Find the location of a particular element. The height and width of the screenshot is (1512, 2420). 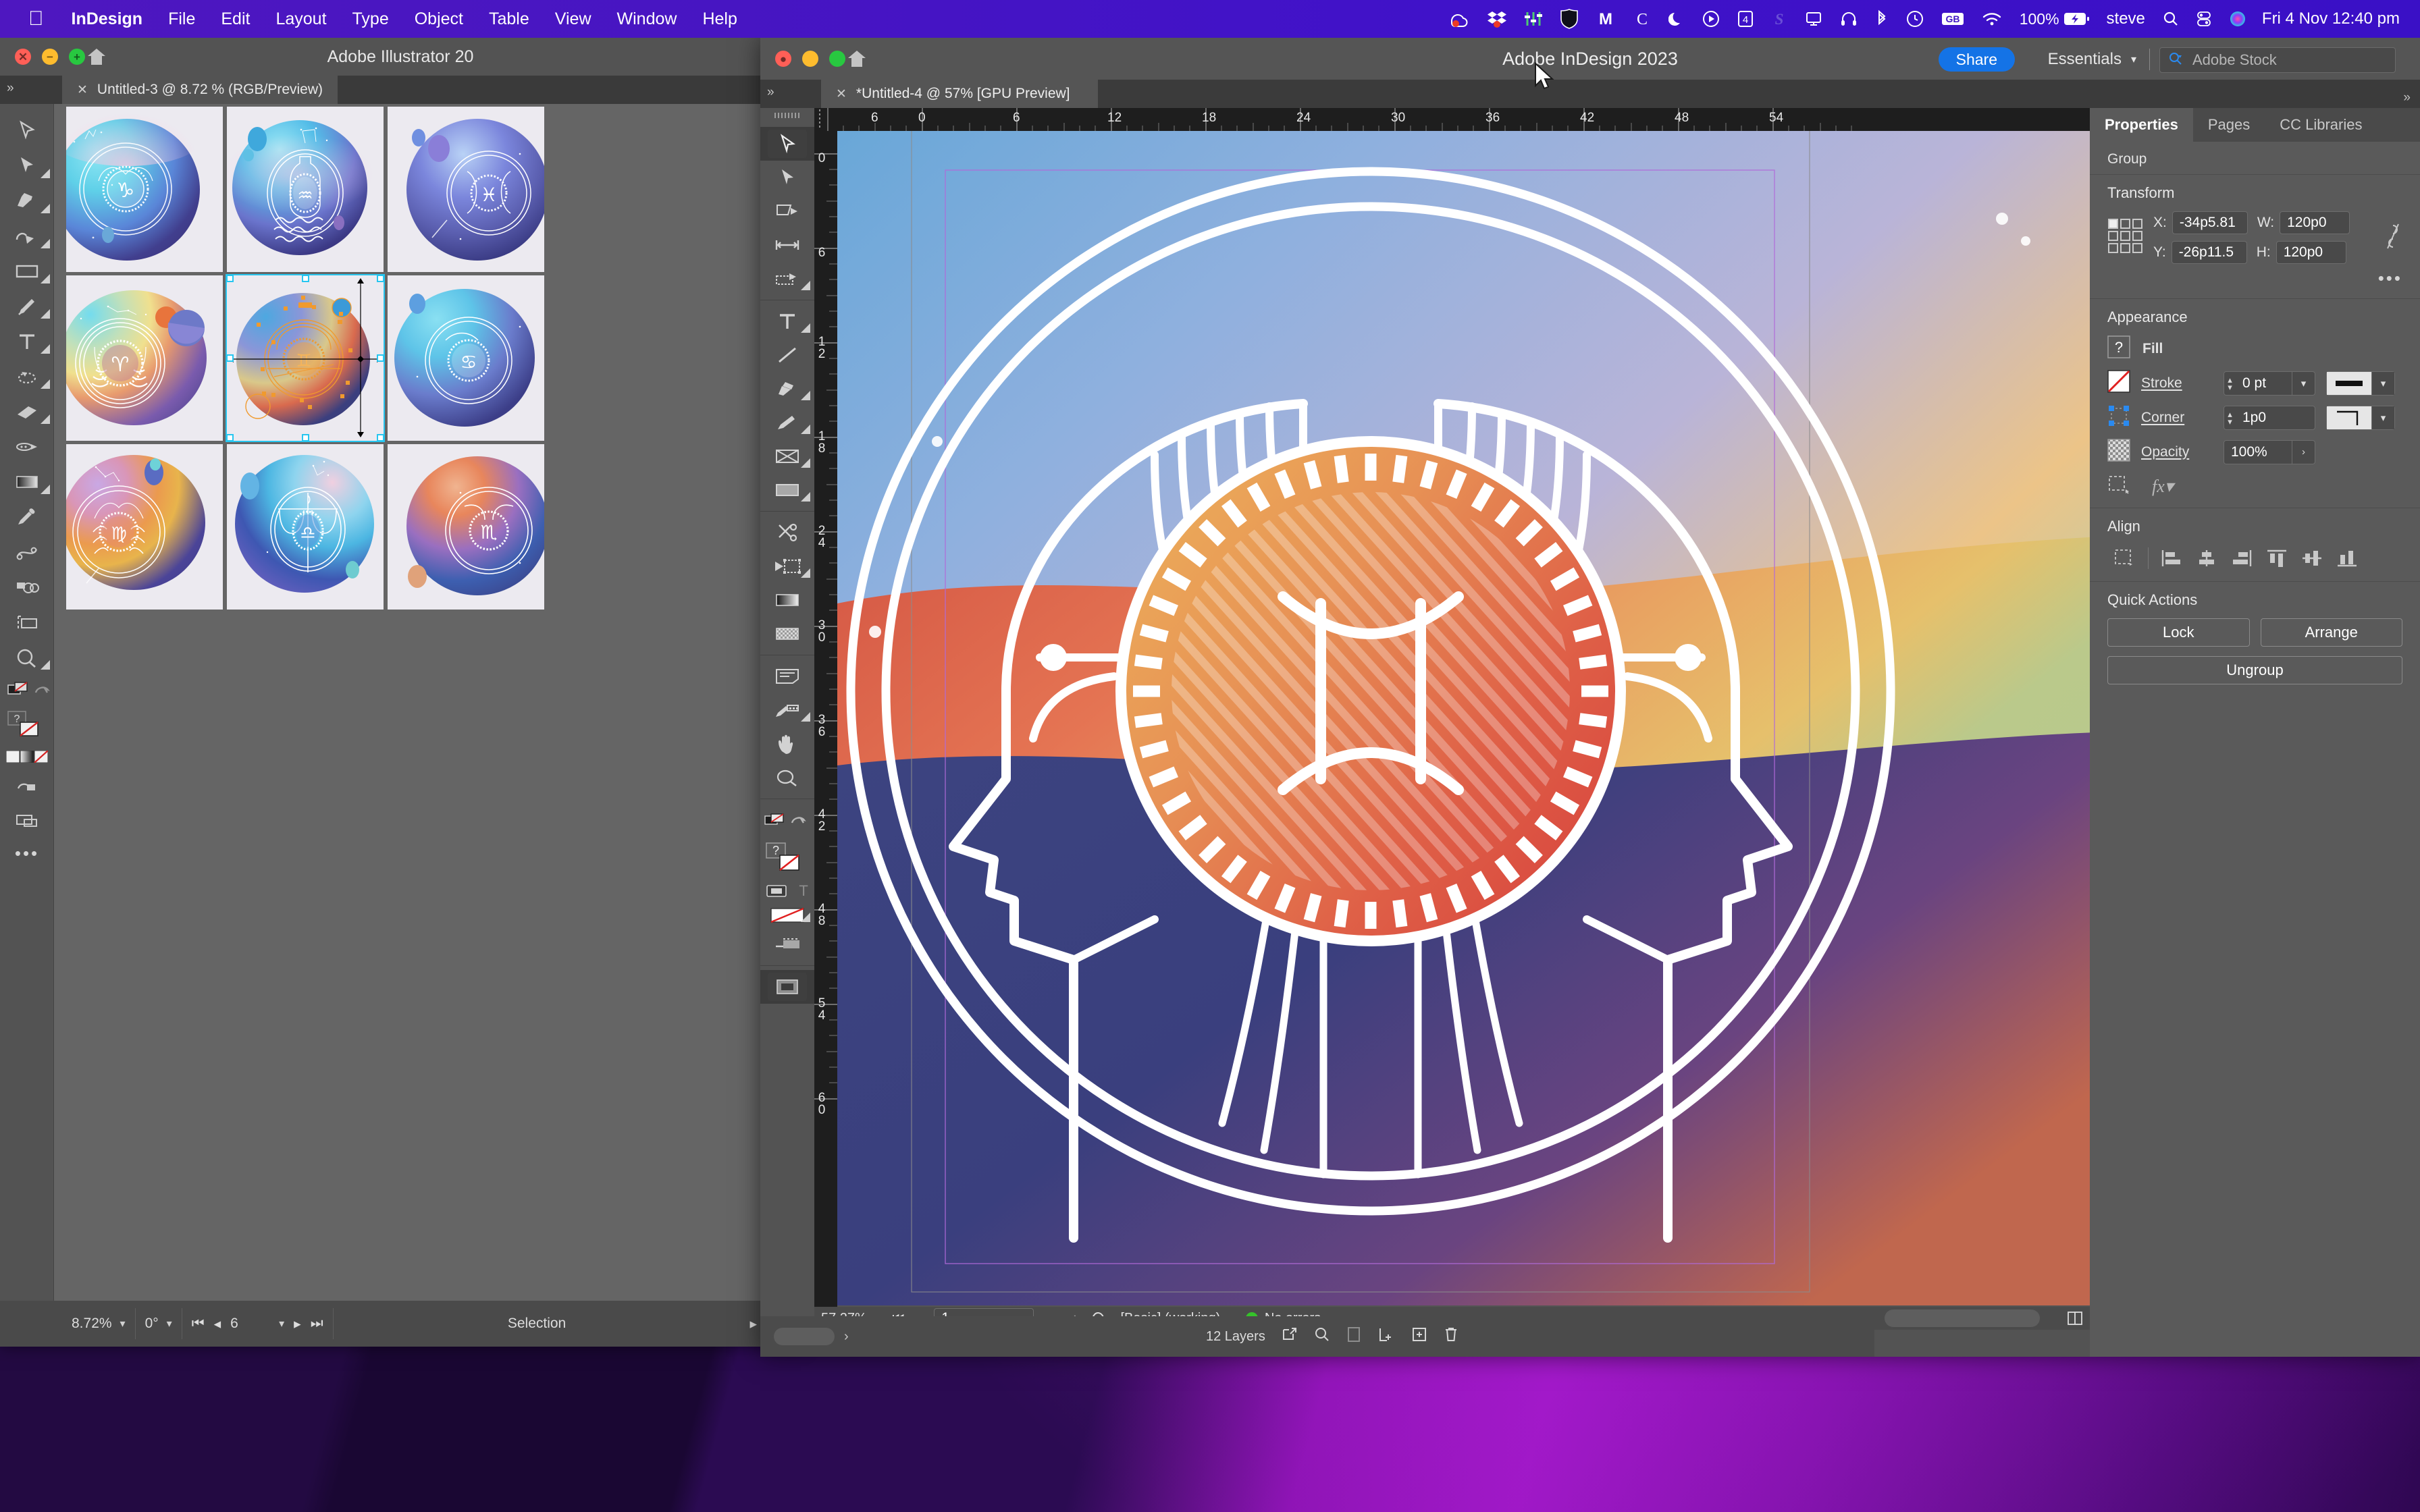

w-field: 120p0 is located at coordinates (2315, 222).